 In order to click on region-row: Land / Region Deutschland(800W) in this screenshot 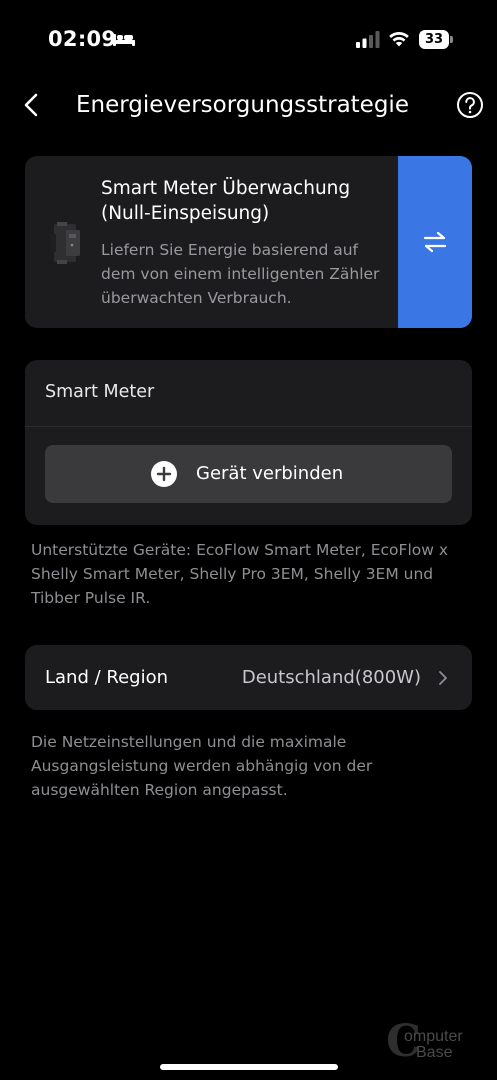, I will do `click(248, 677)`.